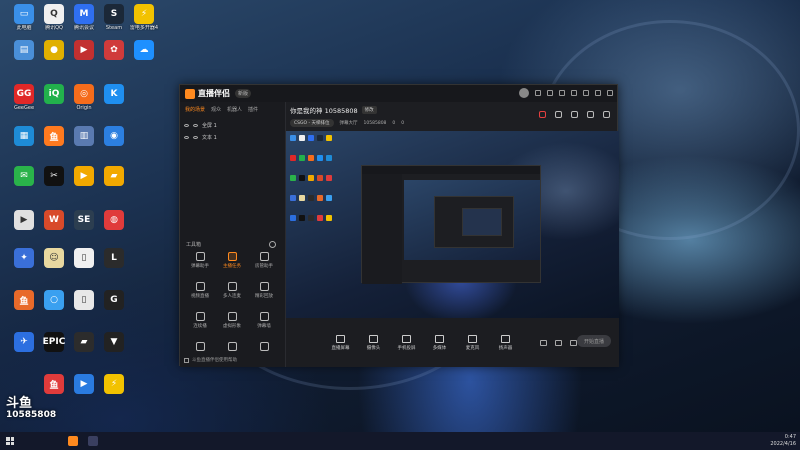  I want to click on desktop-icon: SE, so click(84, 228).